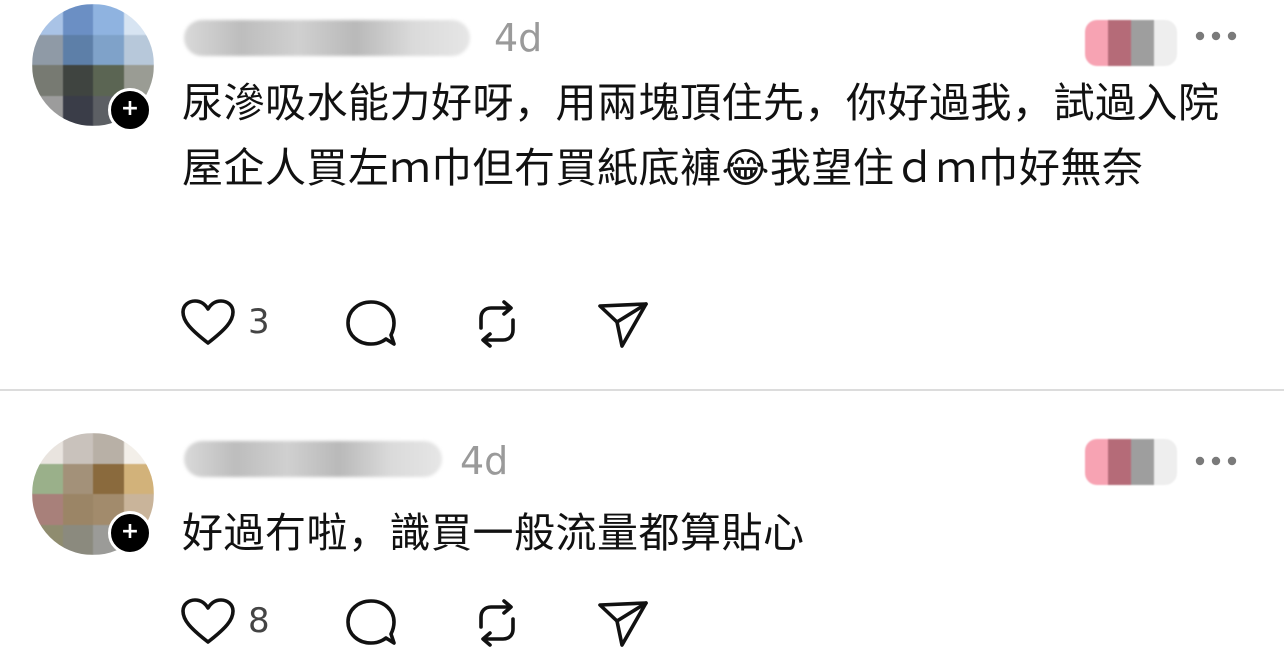 This screenshot has width=1284, height=668. I want to click on like-count: 3, so click(259, 322).